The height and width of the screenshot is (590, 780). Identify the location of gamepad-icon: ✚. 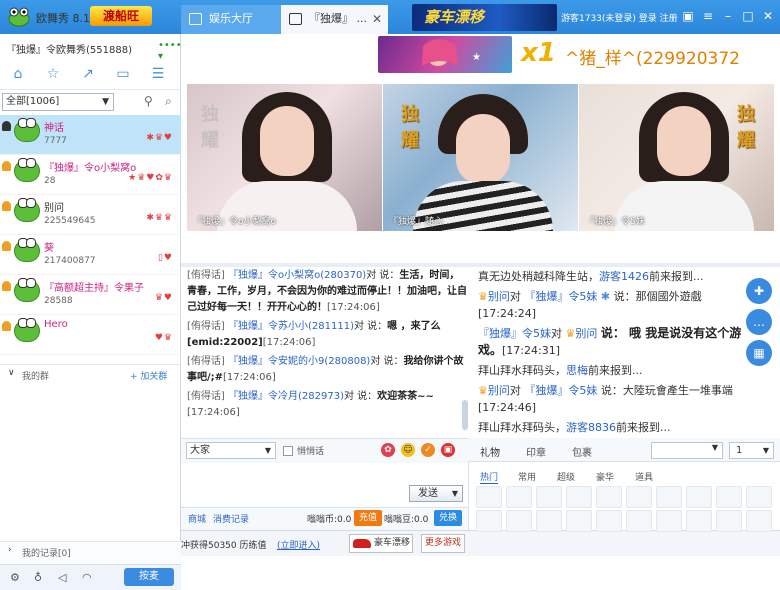
(759, 291).